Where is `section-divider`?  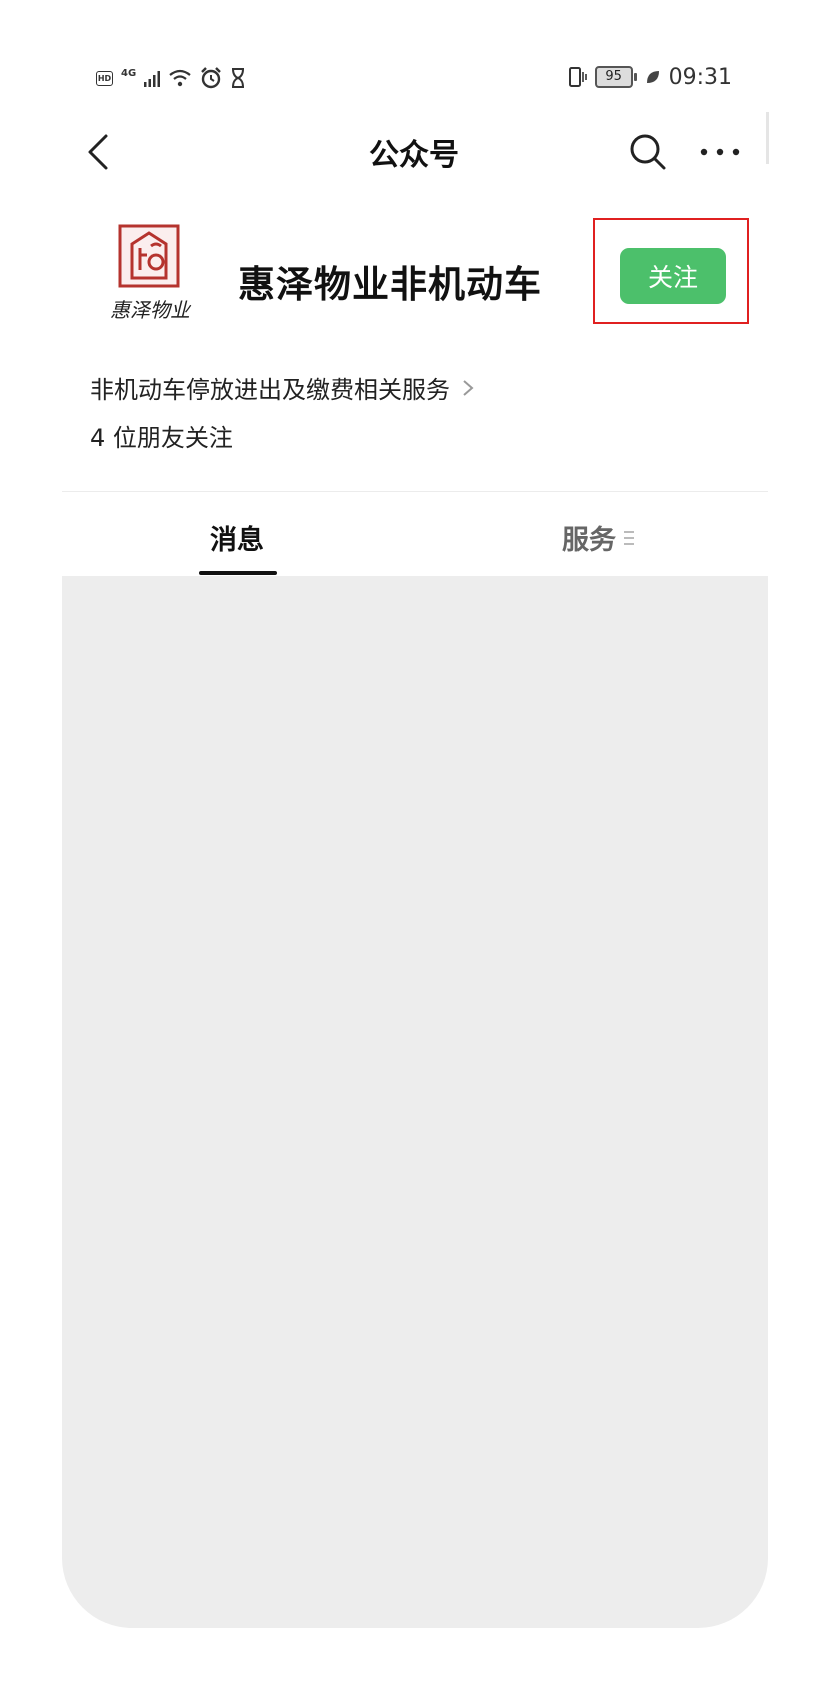
section-divider is located at coordinates (415, 491).